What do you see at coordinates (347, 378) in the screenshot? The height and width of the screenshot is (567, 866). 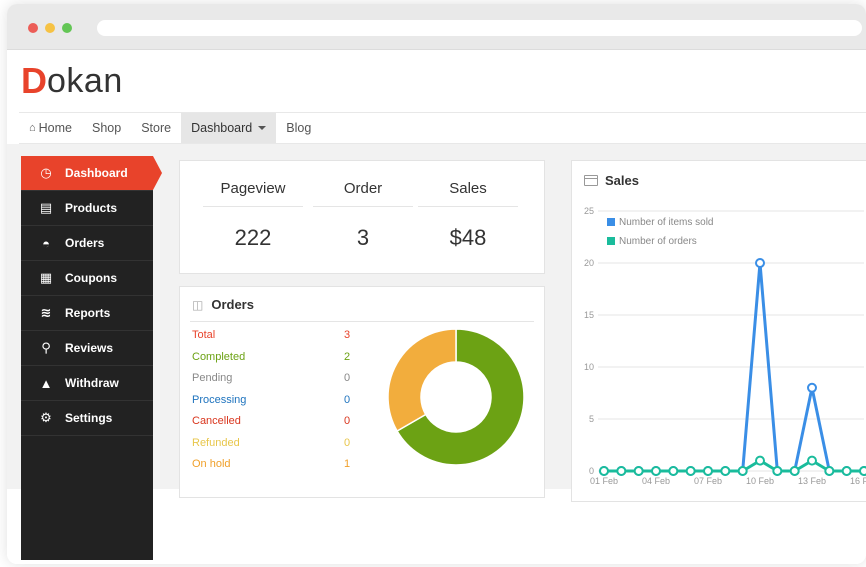 I see `order-status-count: 0` at bounding box center [347, 378].